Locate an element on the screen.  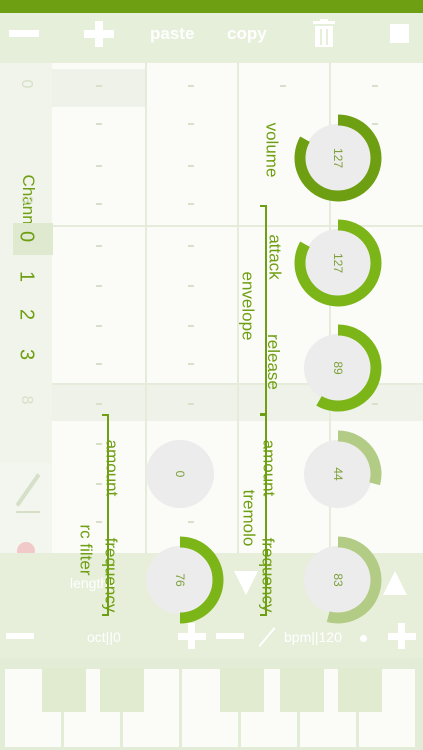
slash-icon is located at coordinates (267, 637).